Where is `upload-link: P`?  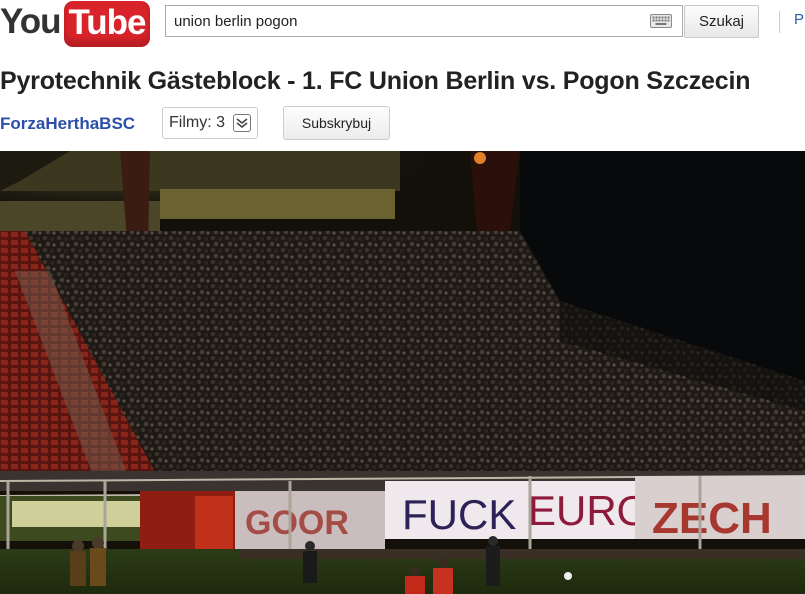
upload-link: P is located at coordinates (799, 19).